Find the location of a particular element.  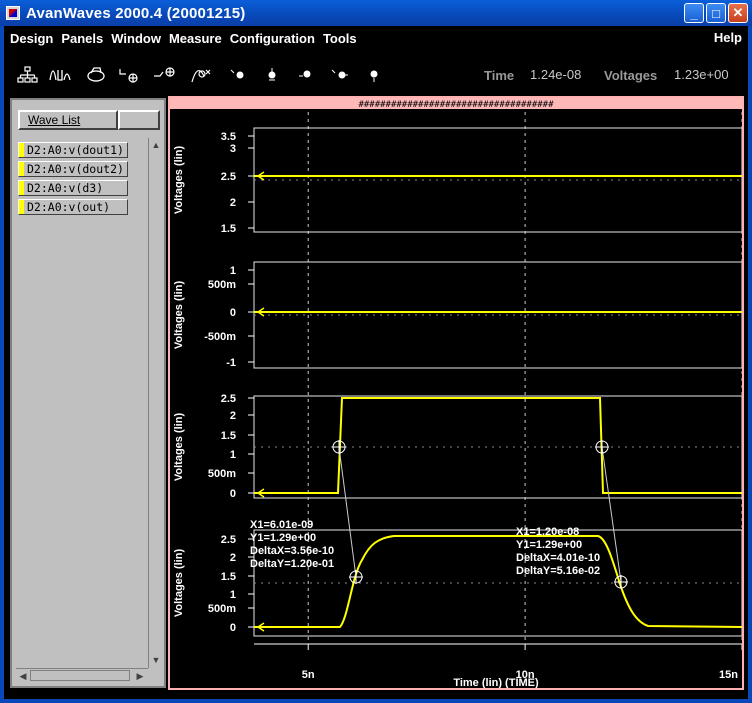

toolbar: Time 1.24e-08 Voltages 1.23e+00 is located at coordinates (376, 73).